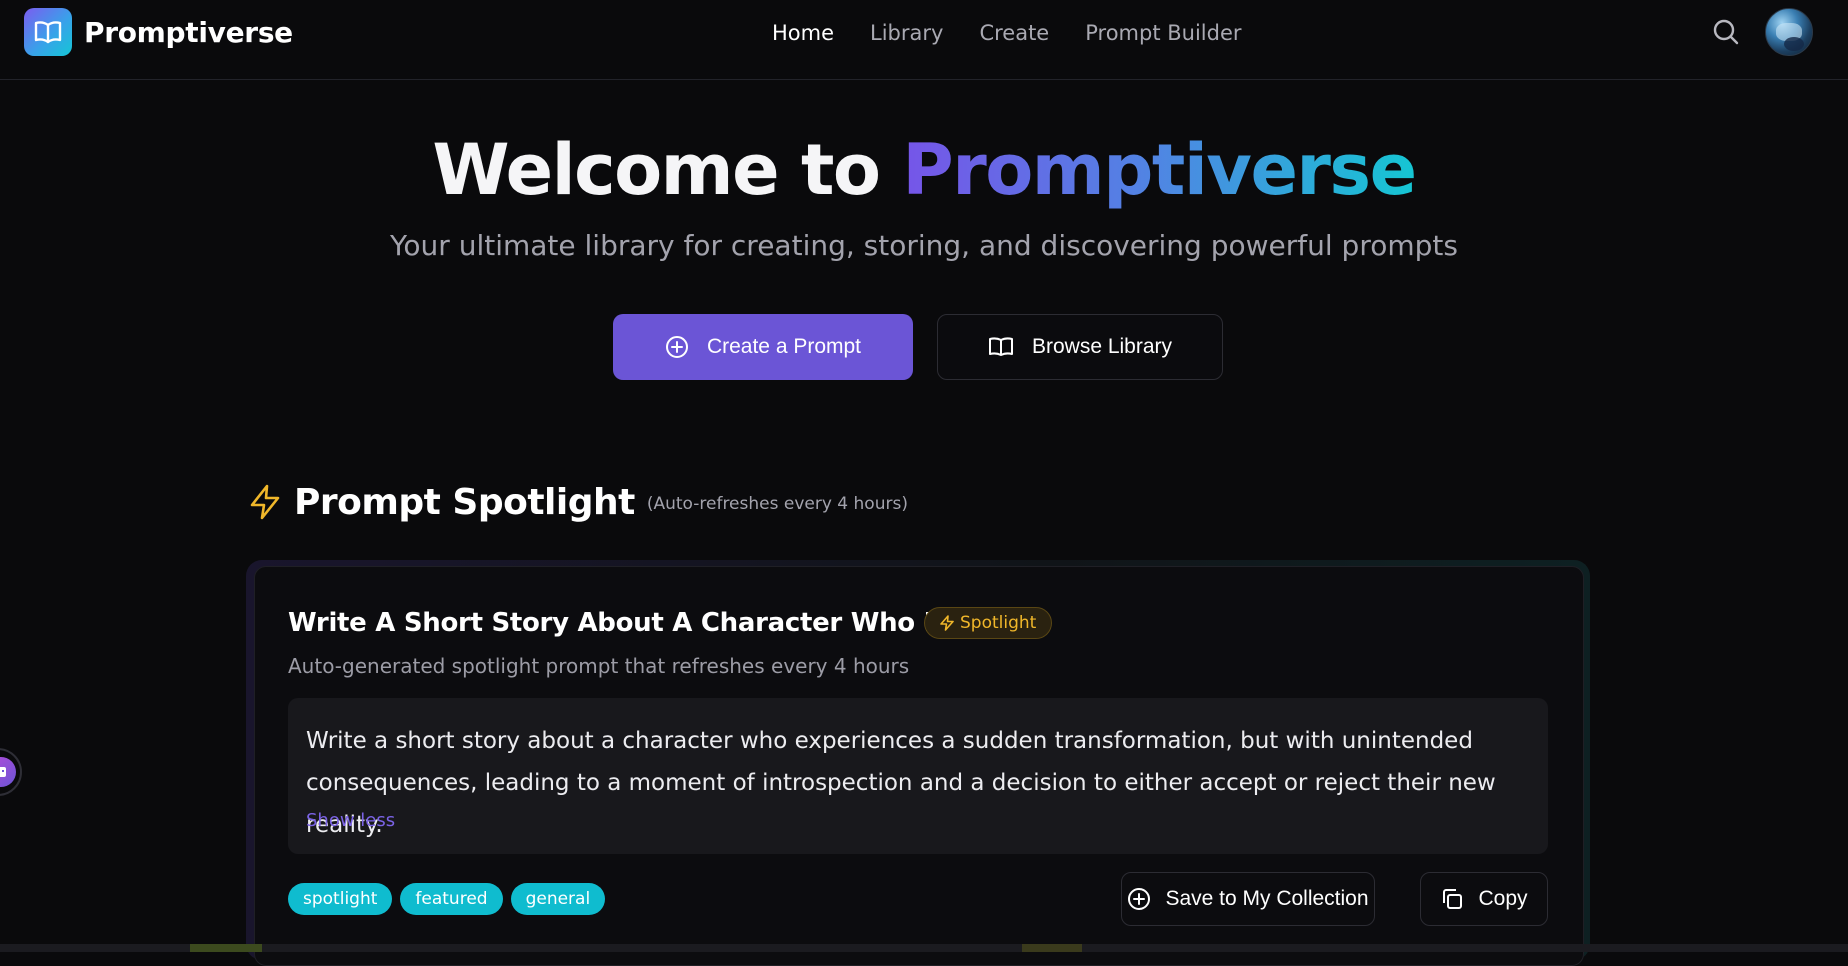 The width and height of the screenshot is (1848, 966). What do you see at coordinates (906, 33) in the screenshot?
I see `nav-library: Library` at bounding box center [906, 33].